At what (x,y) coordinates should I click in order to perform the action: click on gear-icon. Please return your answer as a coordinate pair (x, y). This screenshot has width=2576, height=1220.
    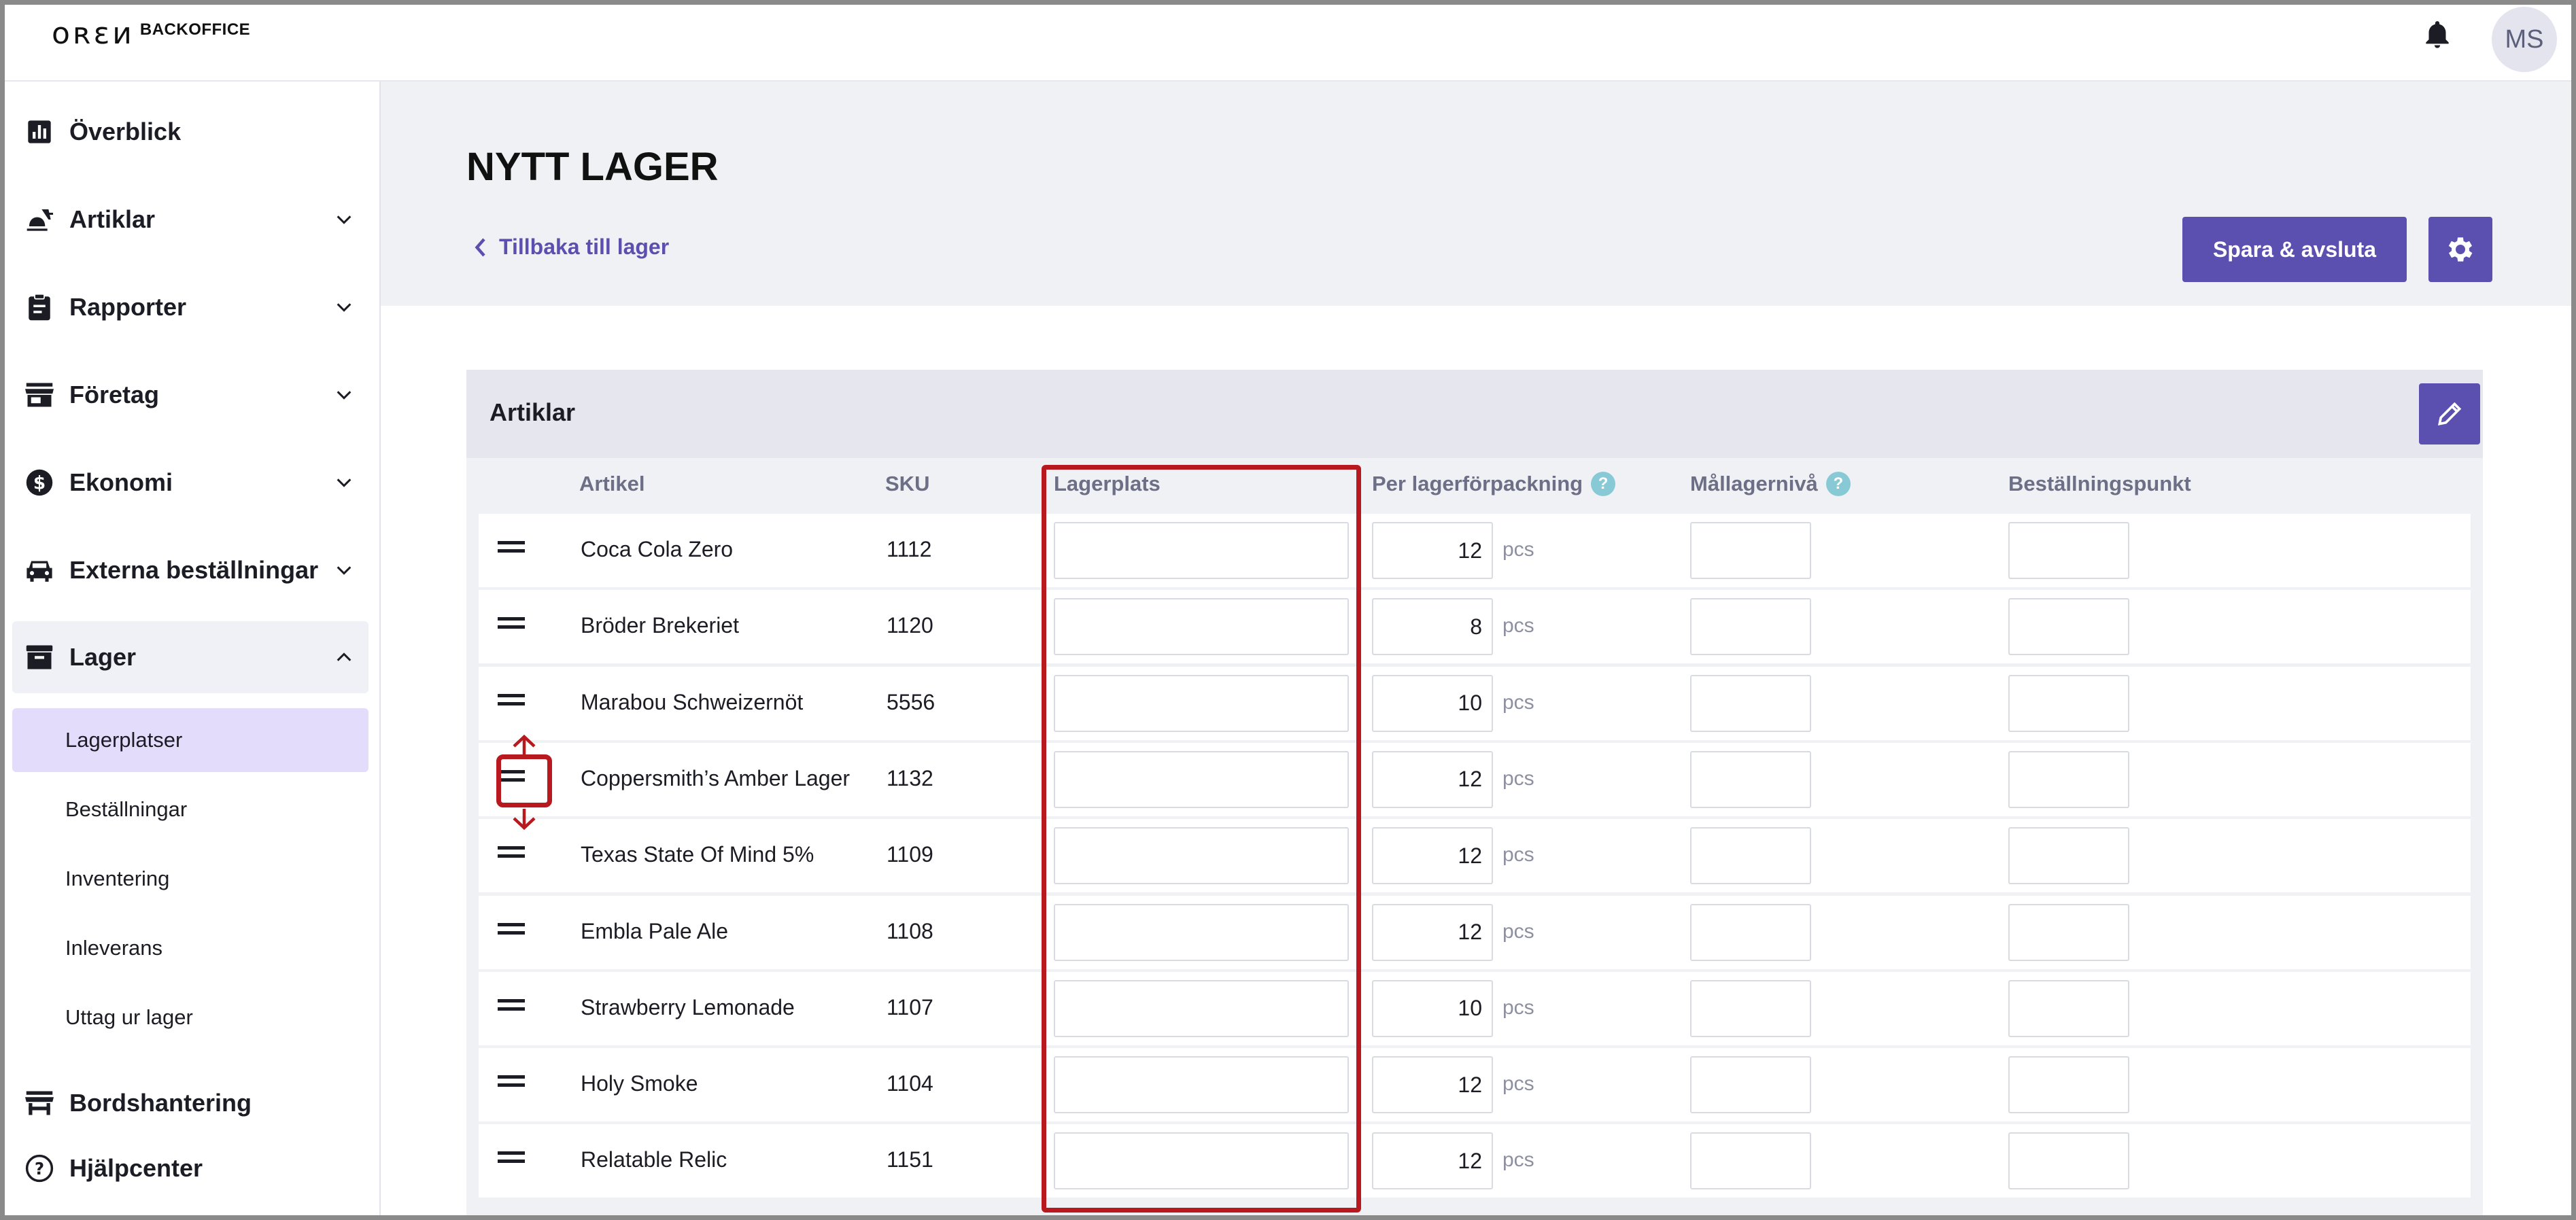
    Looking at the image, I should click on (2460, 249).